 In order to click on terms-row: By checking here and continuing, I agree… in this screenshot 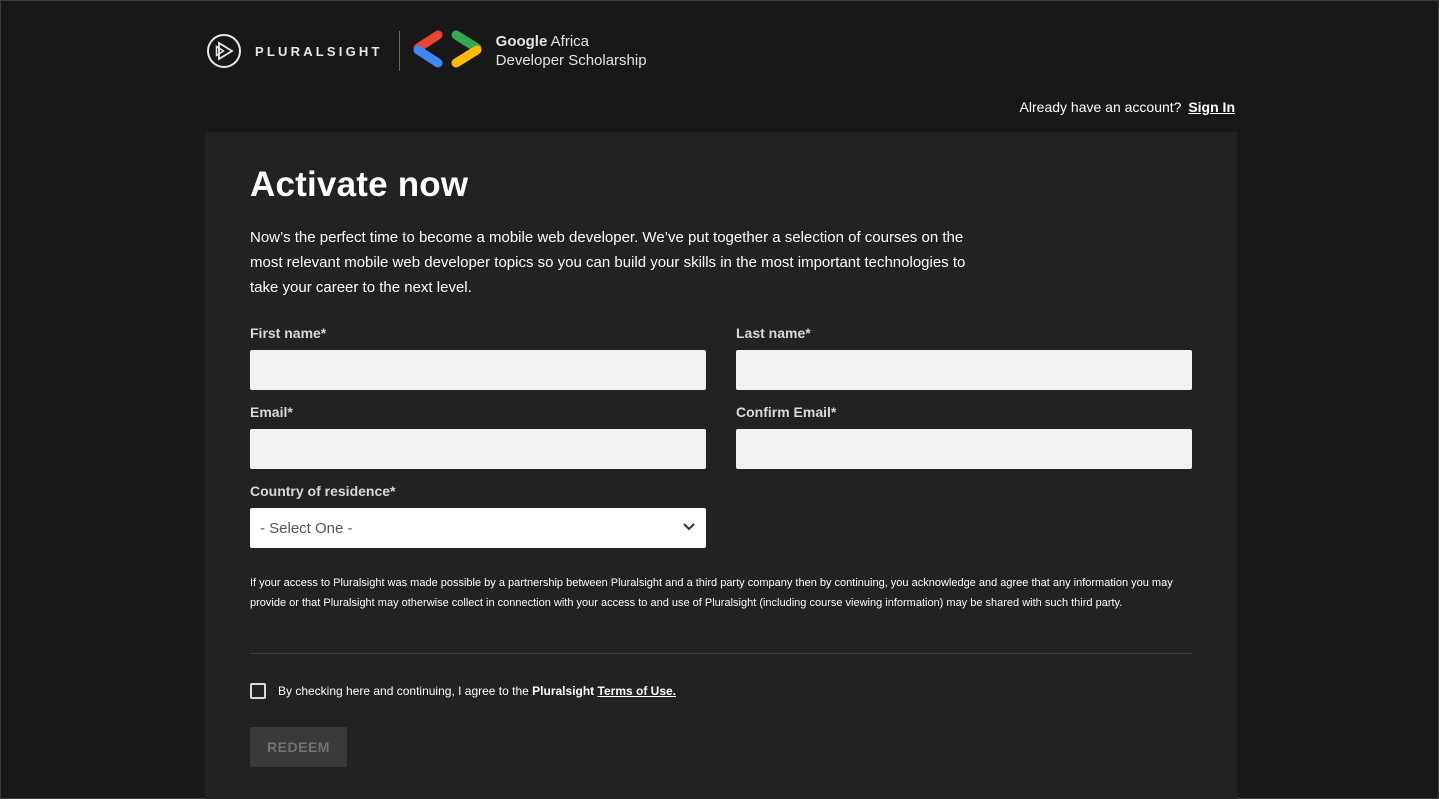, I will do `click(463, 691)`.